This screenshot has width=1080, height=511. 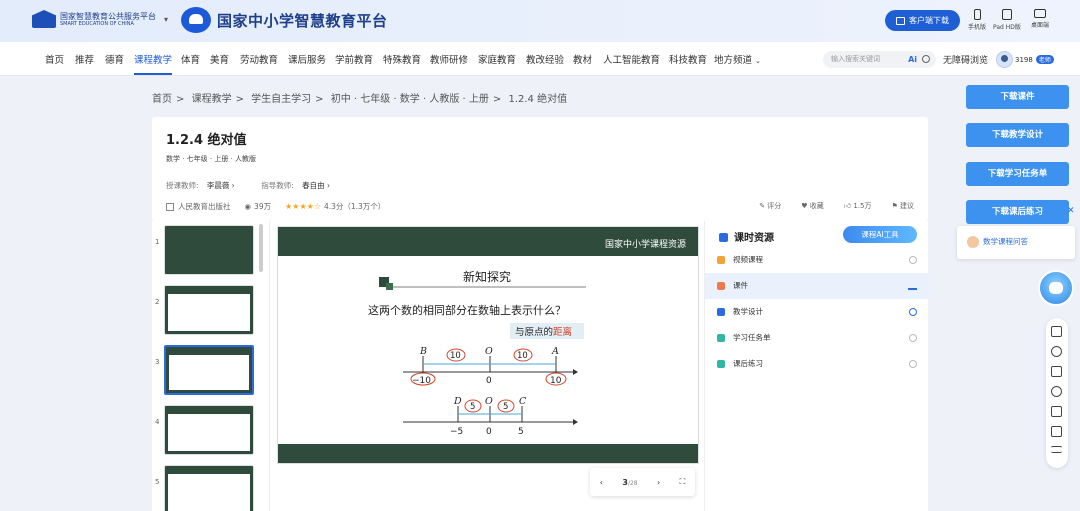 I want to click on rate-button: ✎ 评分, so click(x=770, y=206).